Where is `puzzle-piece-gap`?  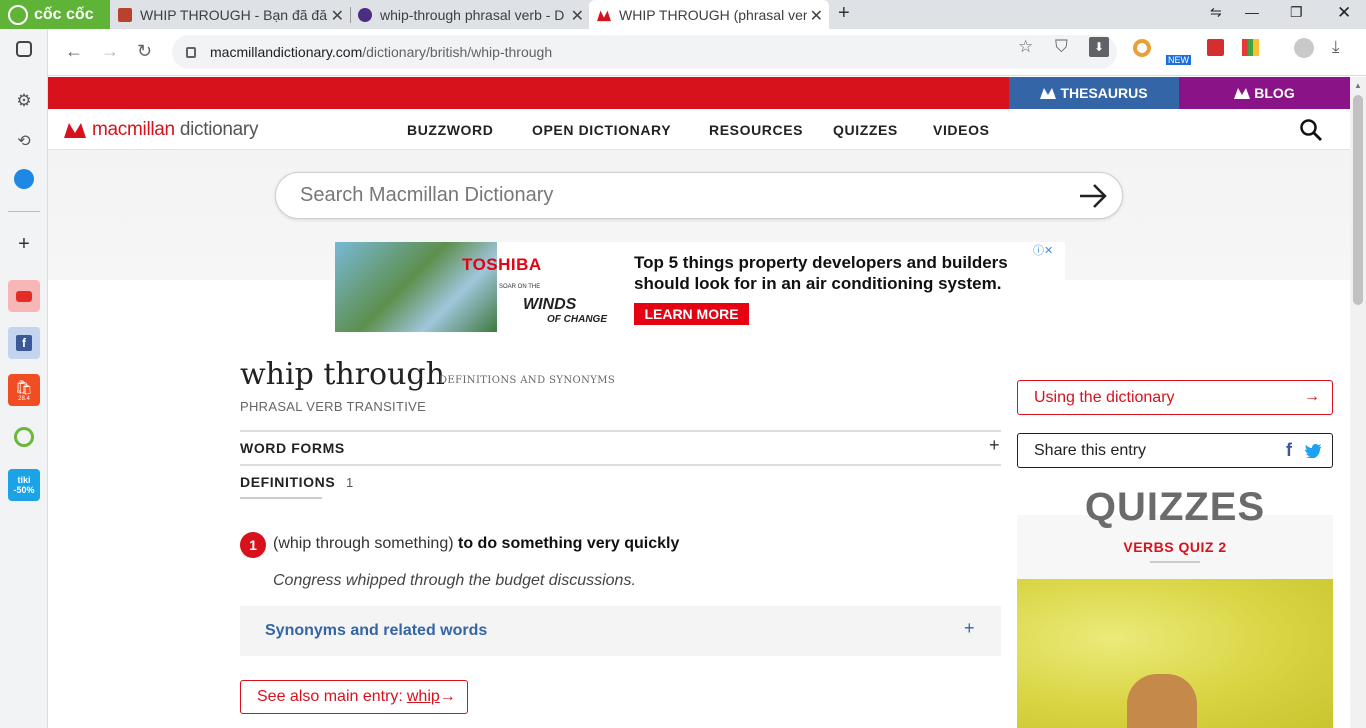
puzzle-piece-gap is located at coordinates (1162, 701).